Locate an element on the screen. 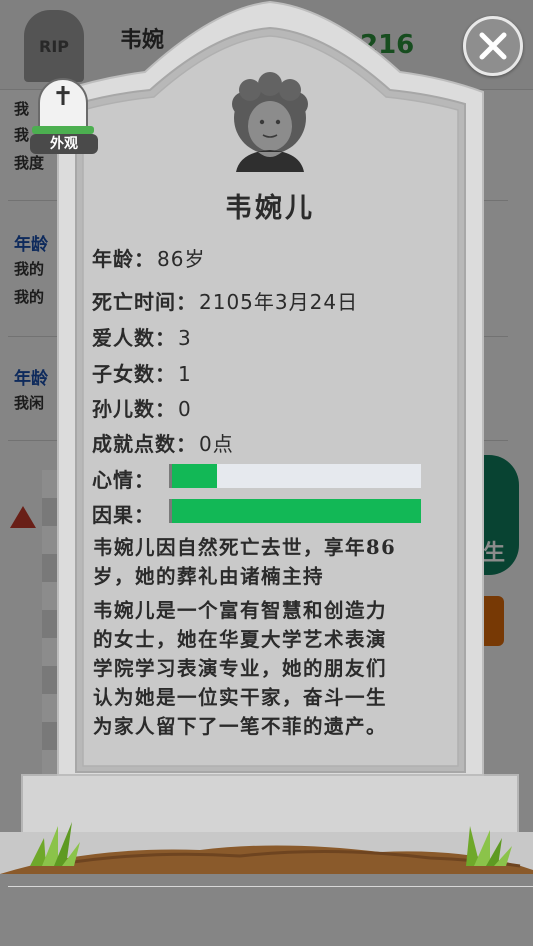 This screenshot has width=533, height=946. age-label: 年龄： is located at coordinates (123, 259).